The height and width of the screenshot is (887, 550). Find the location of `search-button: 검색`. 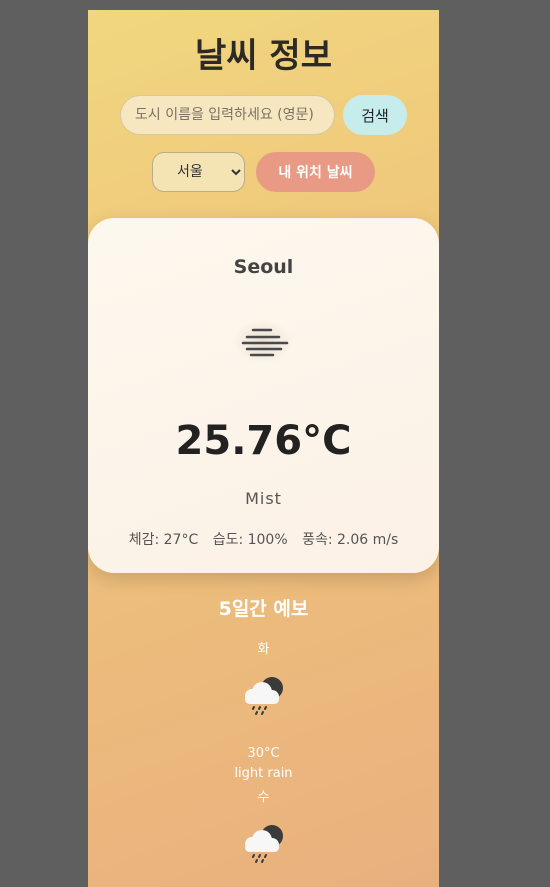

search-button: 검색 is located at coordinates (375, 115).